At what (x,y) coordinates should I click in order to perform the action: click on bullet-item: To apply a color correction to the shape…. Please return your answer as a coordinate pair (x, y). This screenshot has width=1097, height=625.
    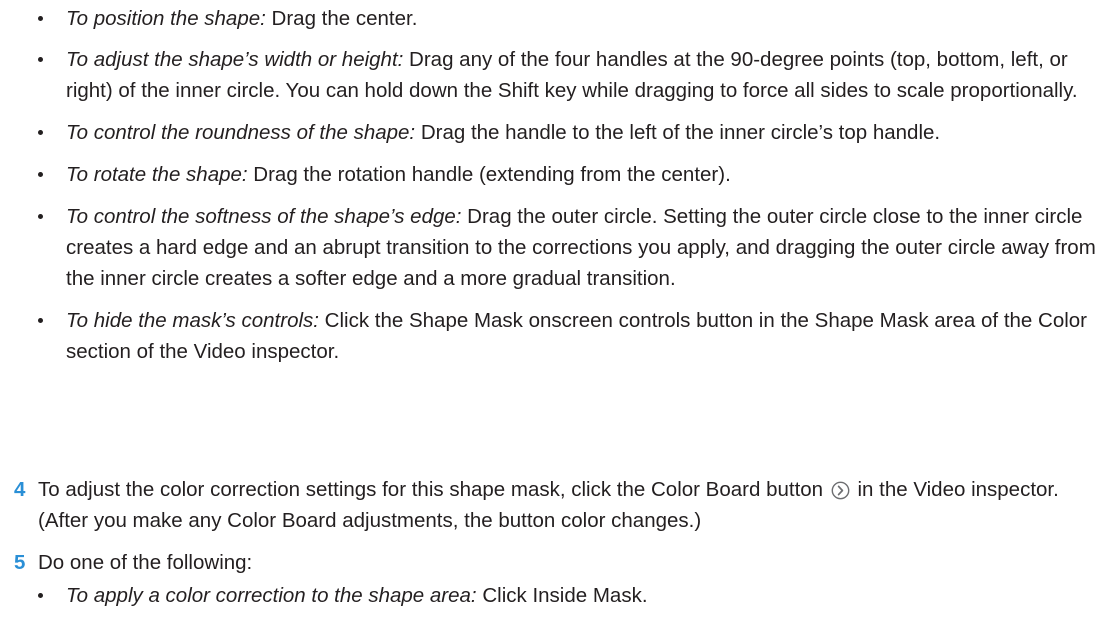
    Looking at the image, I should click on (548, 595).